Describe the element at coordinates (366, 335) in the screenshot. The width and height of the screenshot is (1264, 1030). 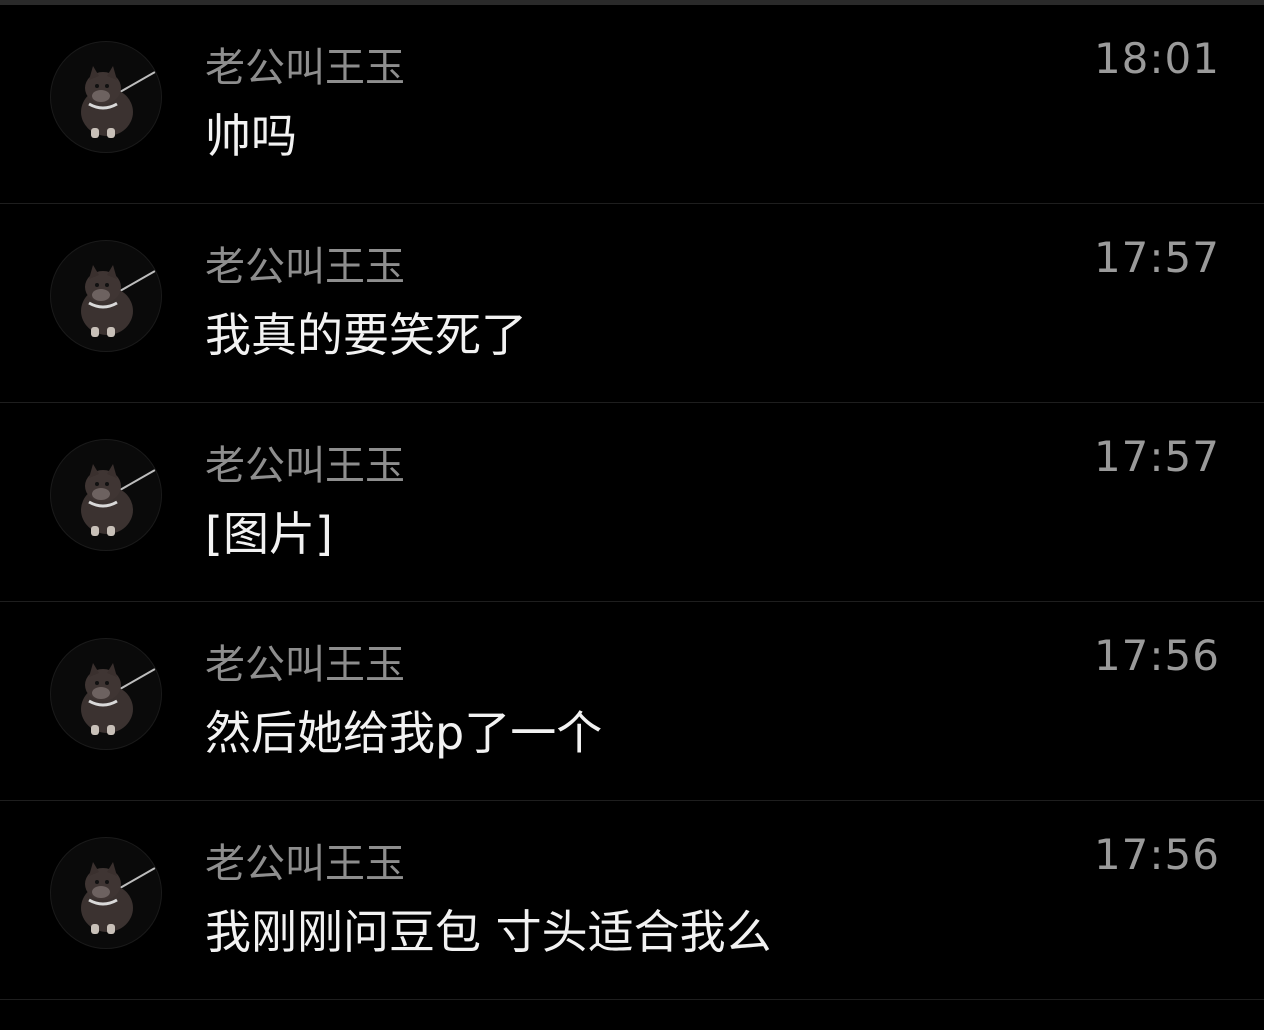
I see `message-preview: 我真的要笑死了` at that location.